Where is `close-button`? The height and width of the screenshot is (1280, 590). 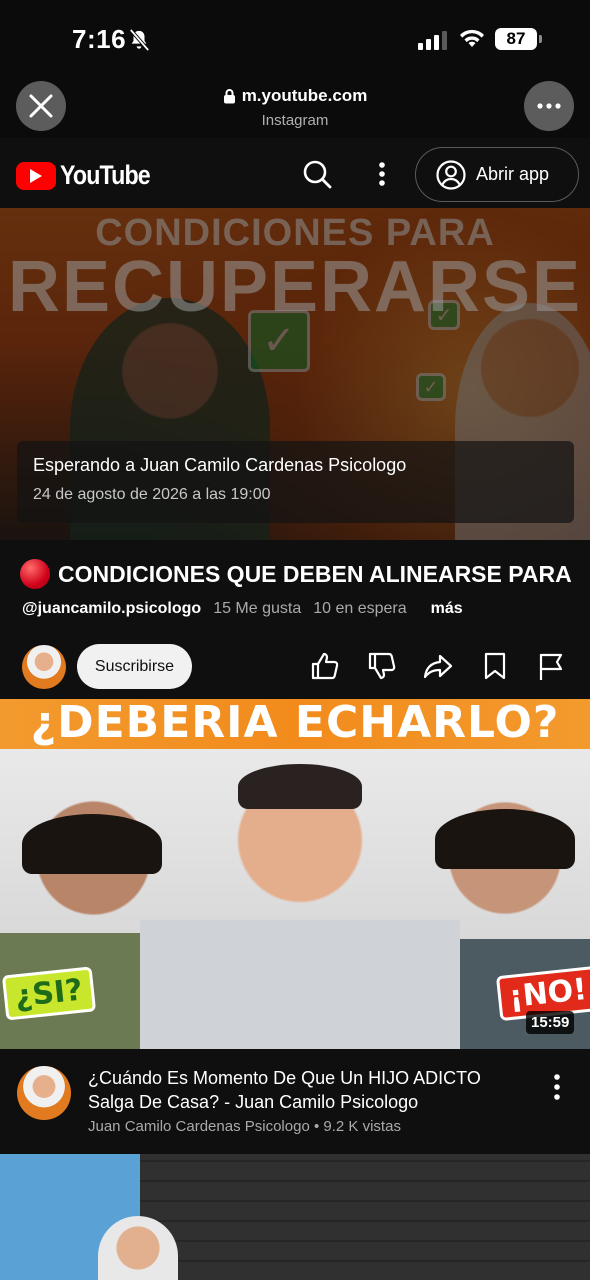
close-button is located at coordinates (41, 106).